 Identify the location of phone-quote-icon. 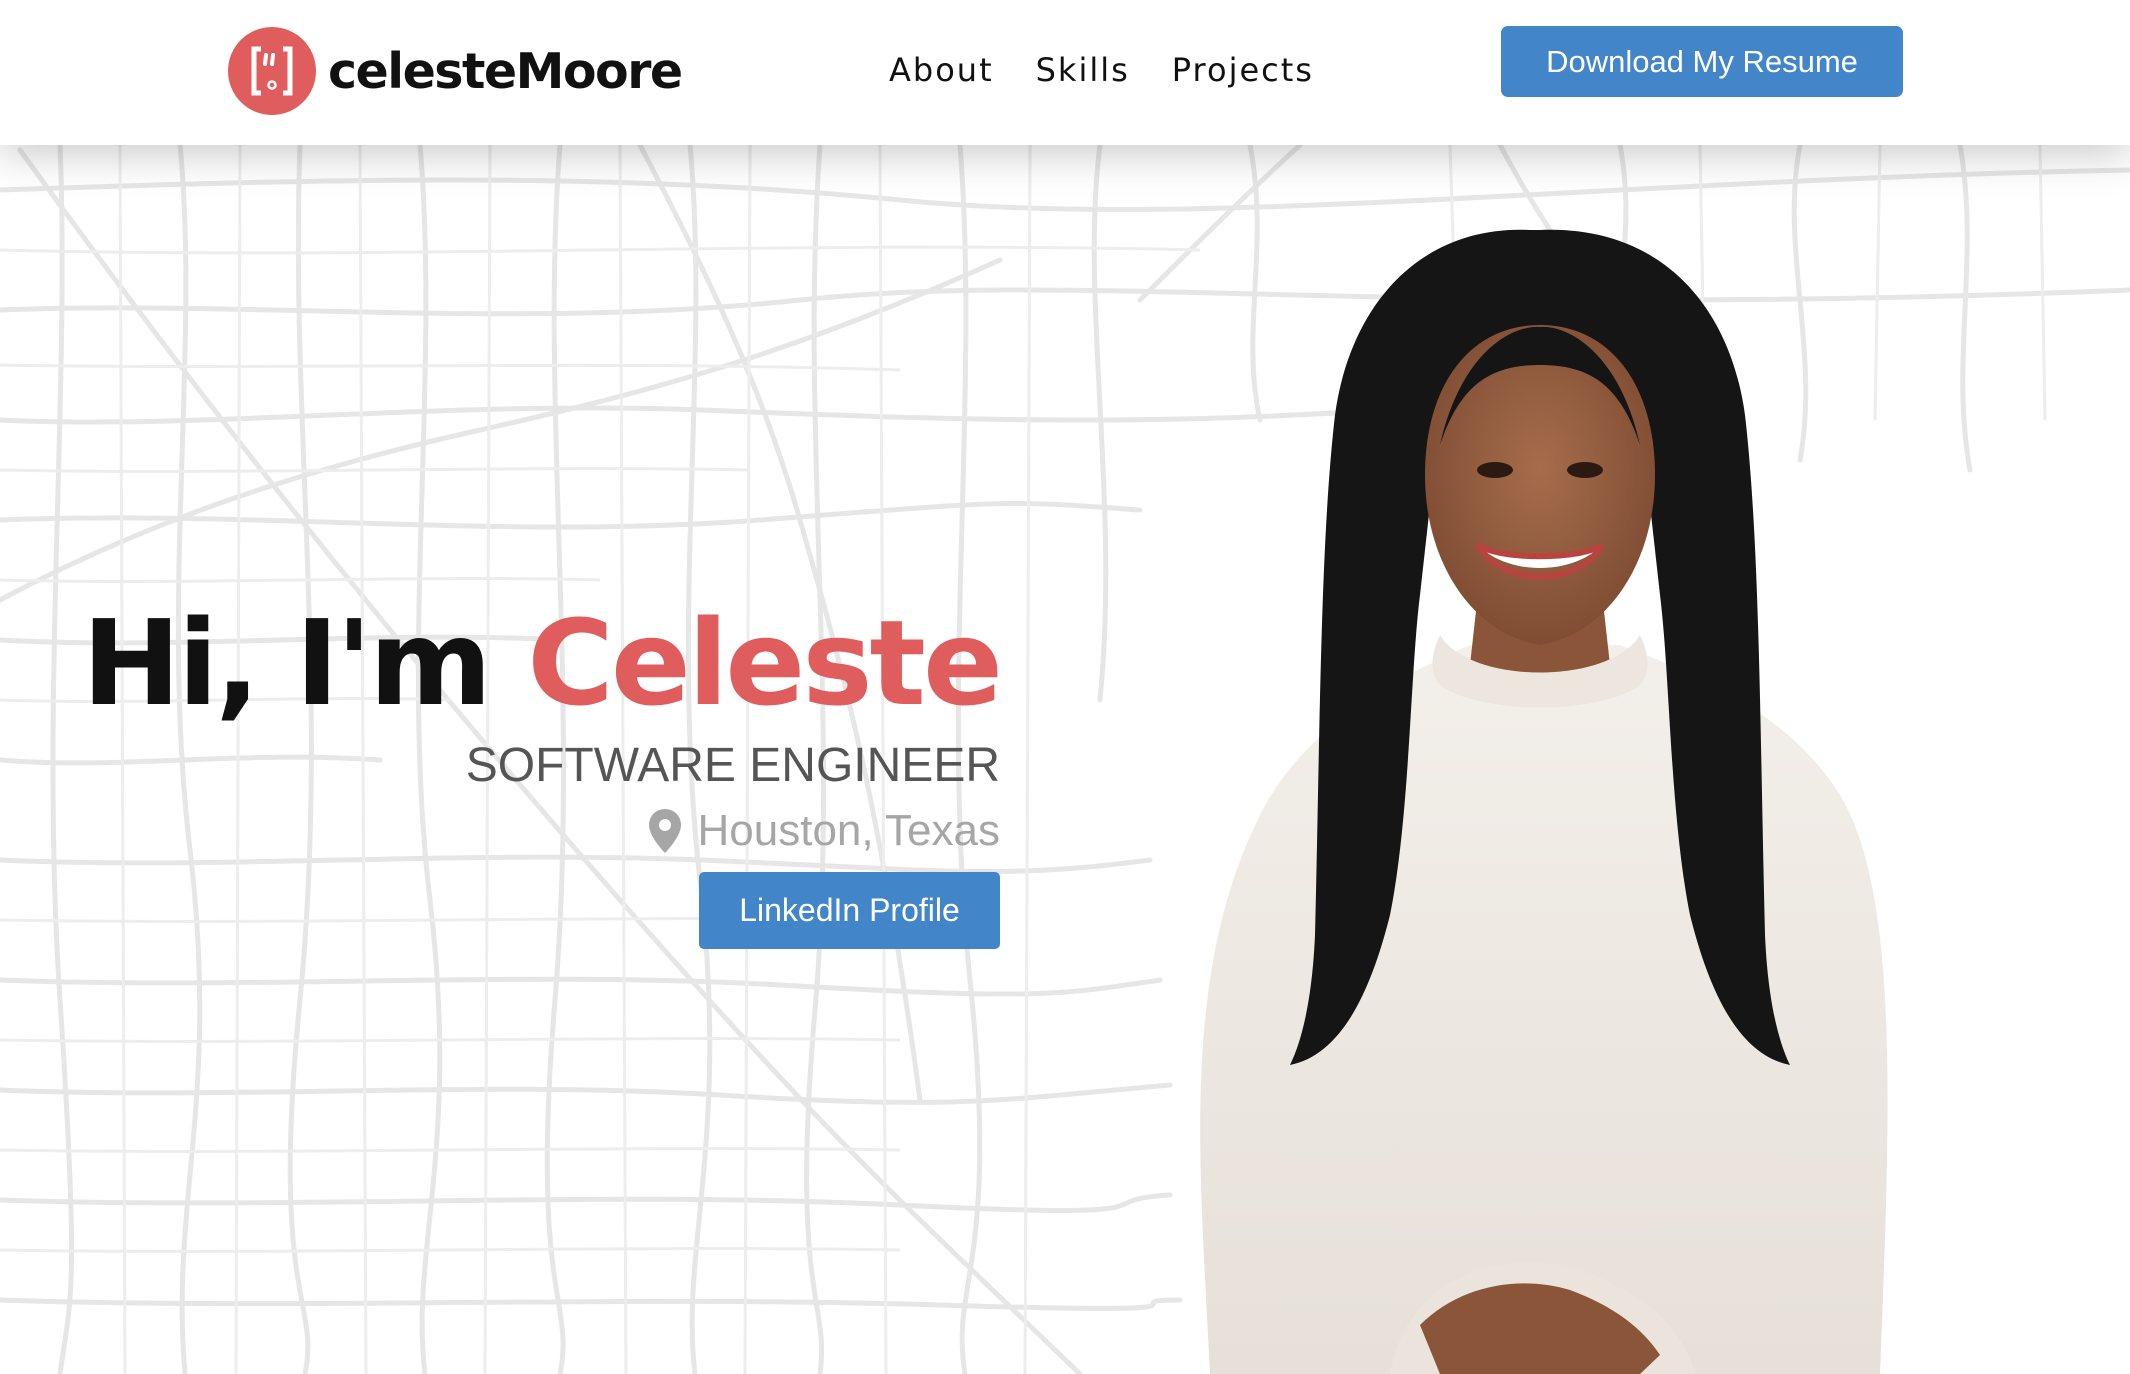
(272, 71).